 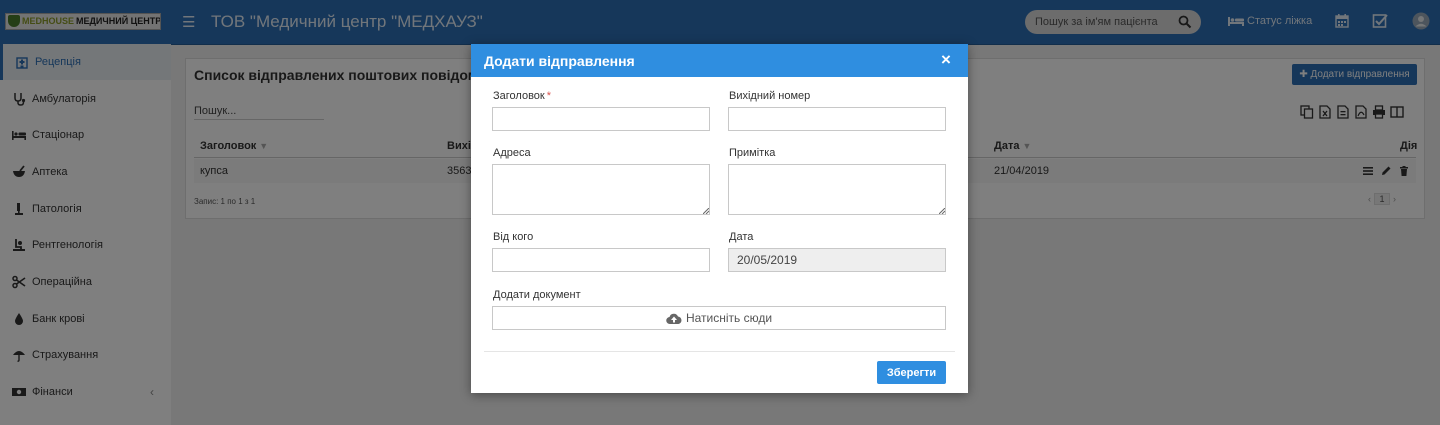 What do you see at coordinates (601, 119) in the screenshot?
I see `title-field` at bounding box center [601, 119].